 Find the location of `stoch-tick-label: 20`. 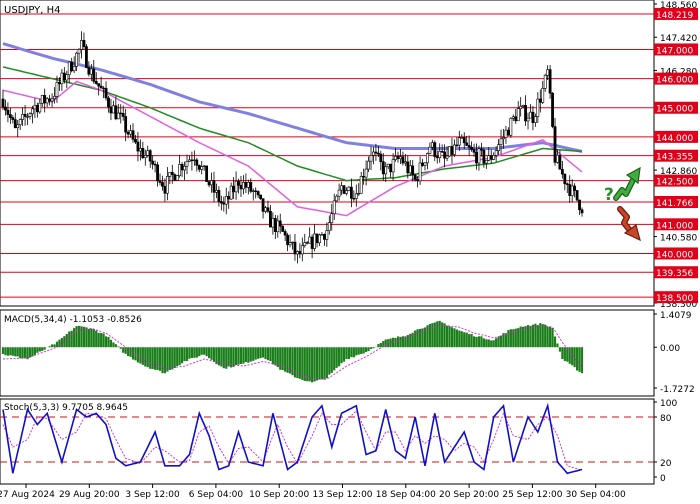

stoch-tick-label: 20 is located at coordinates (666, 464).